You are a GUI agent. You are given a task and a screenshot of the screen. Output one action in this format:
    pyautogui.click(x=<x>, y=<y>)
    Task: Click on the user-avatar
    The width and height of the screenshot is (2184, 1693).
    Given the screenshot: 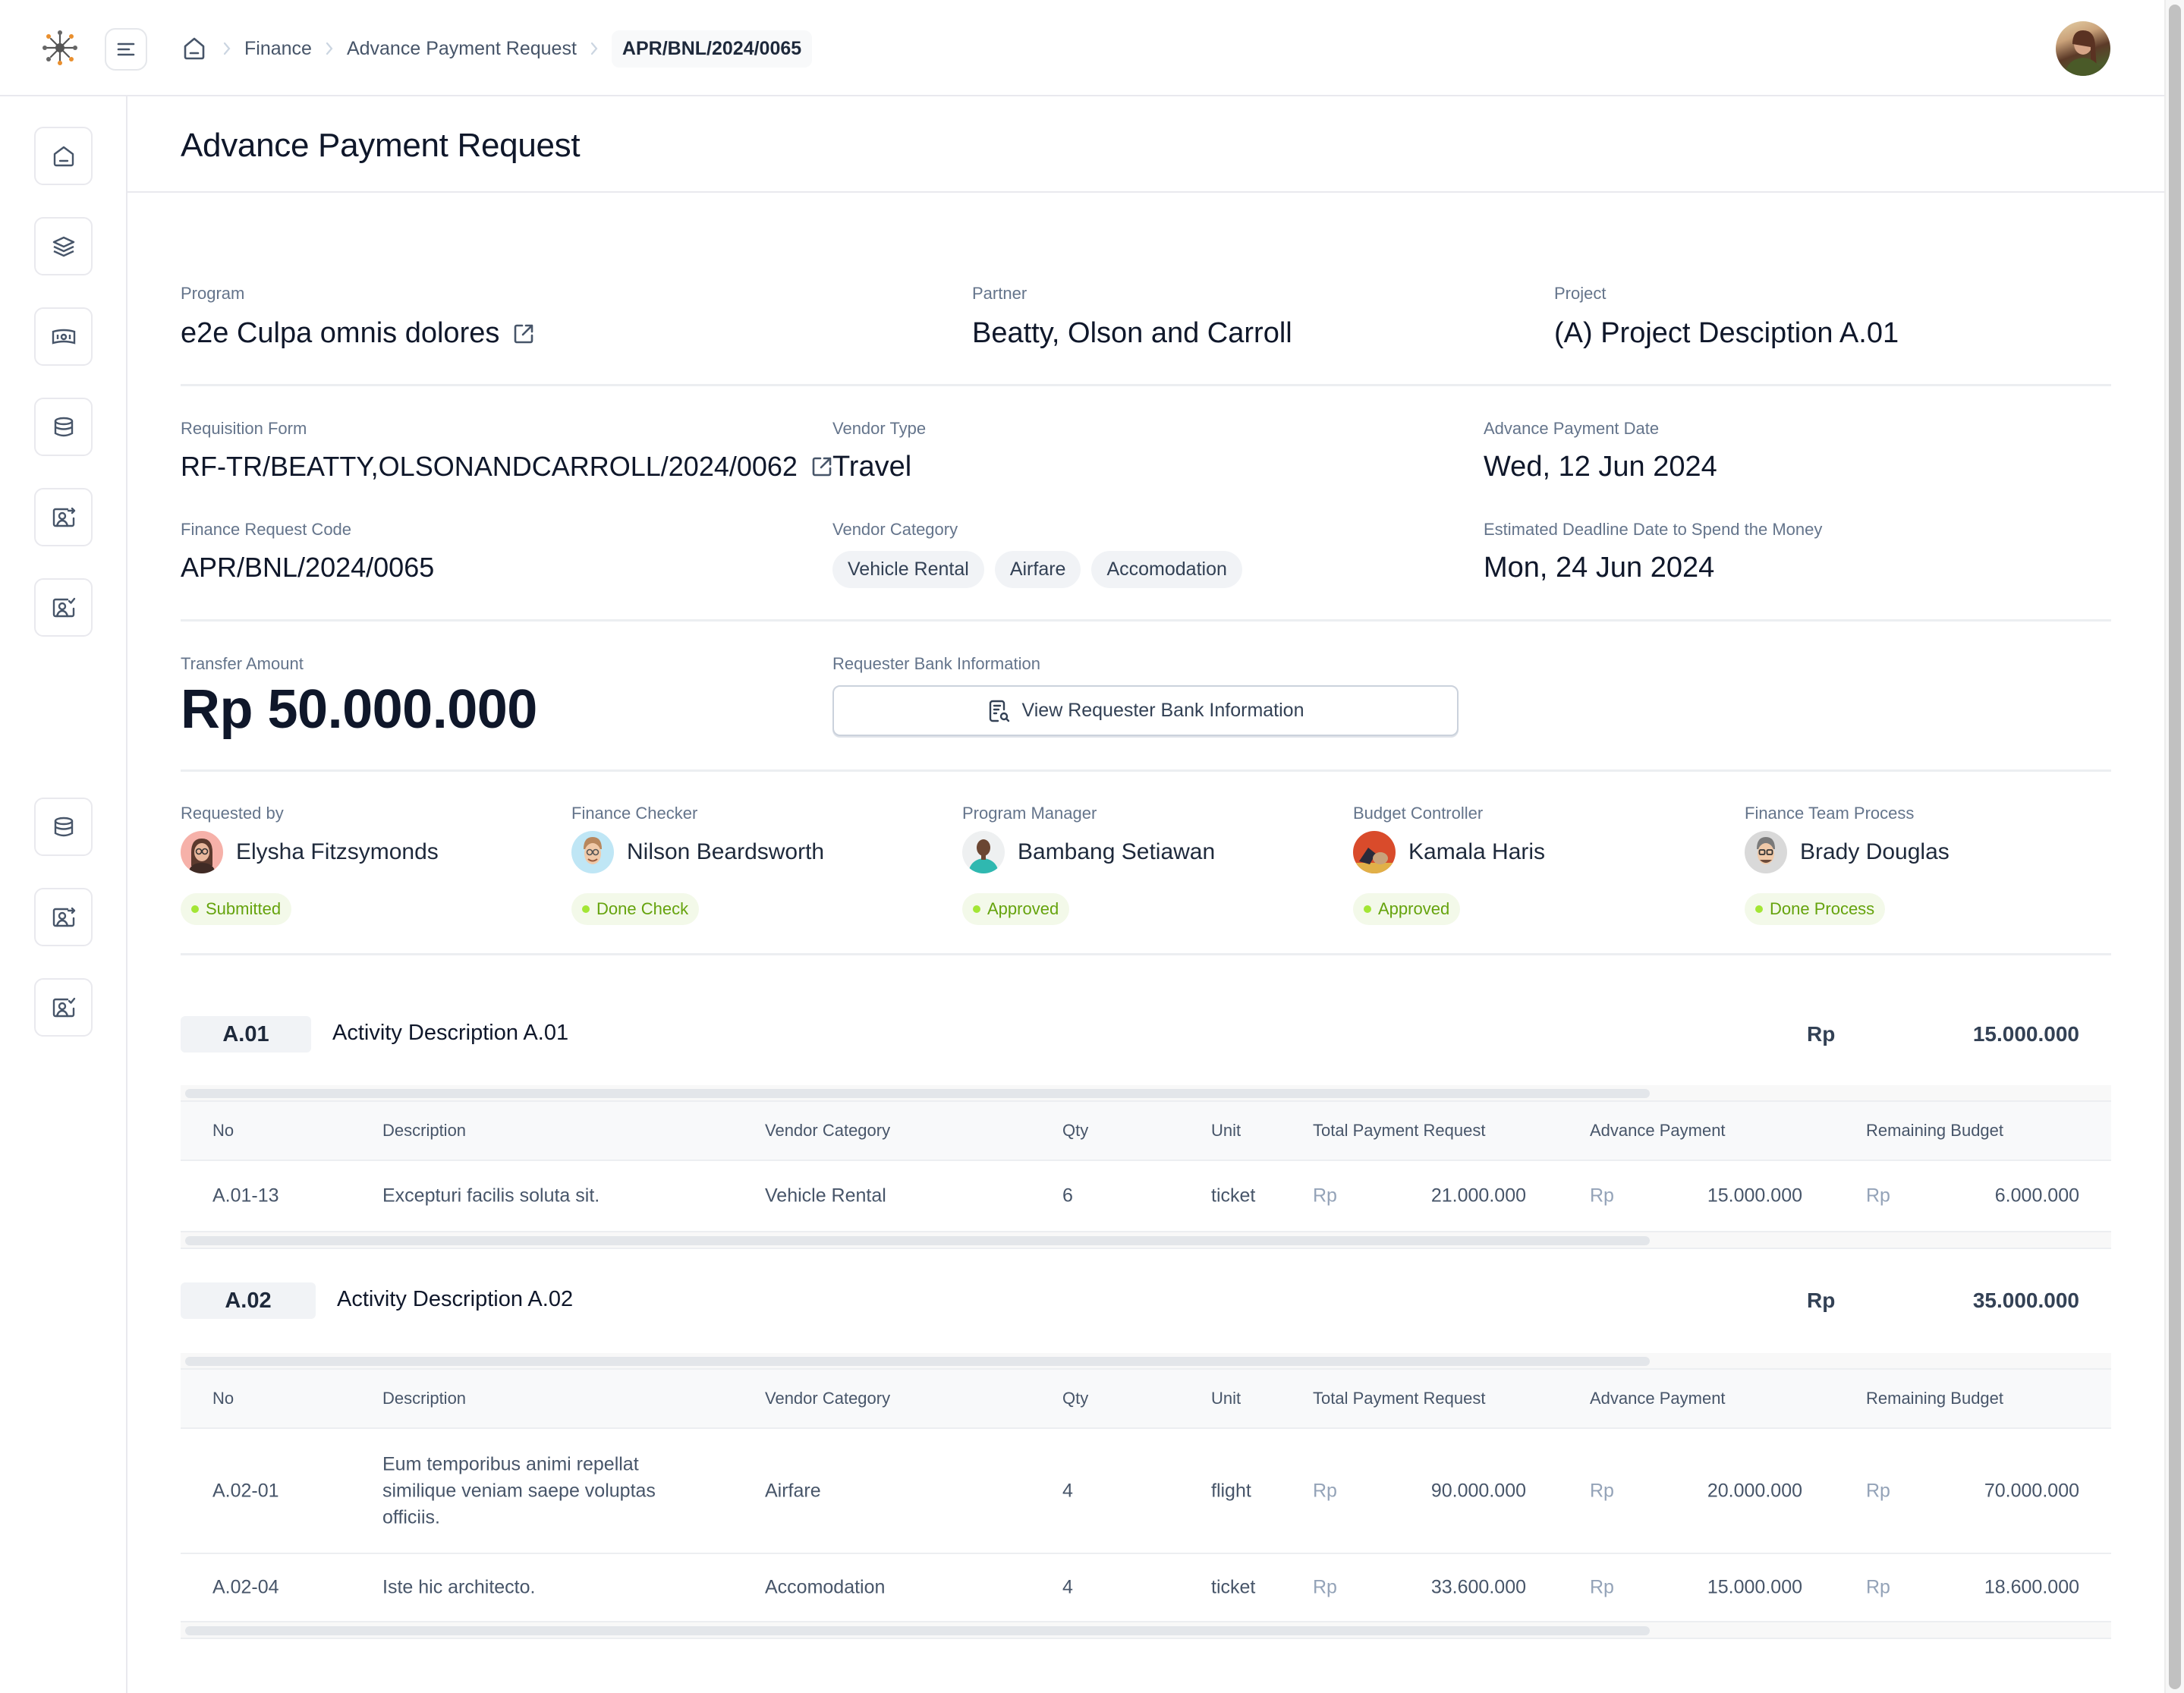 What is the action you would take?
    pyautogui.click(x=2083, y=48)
    